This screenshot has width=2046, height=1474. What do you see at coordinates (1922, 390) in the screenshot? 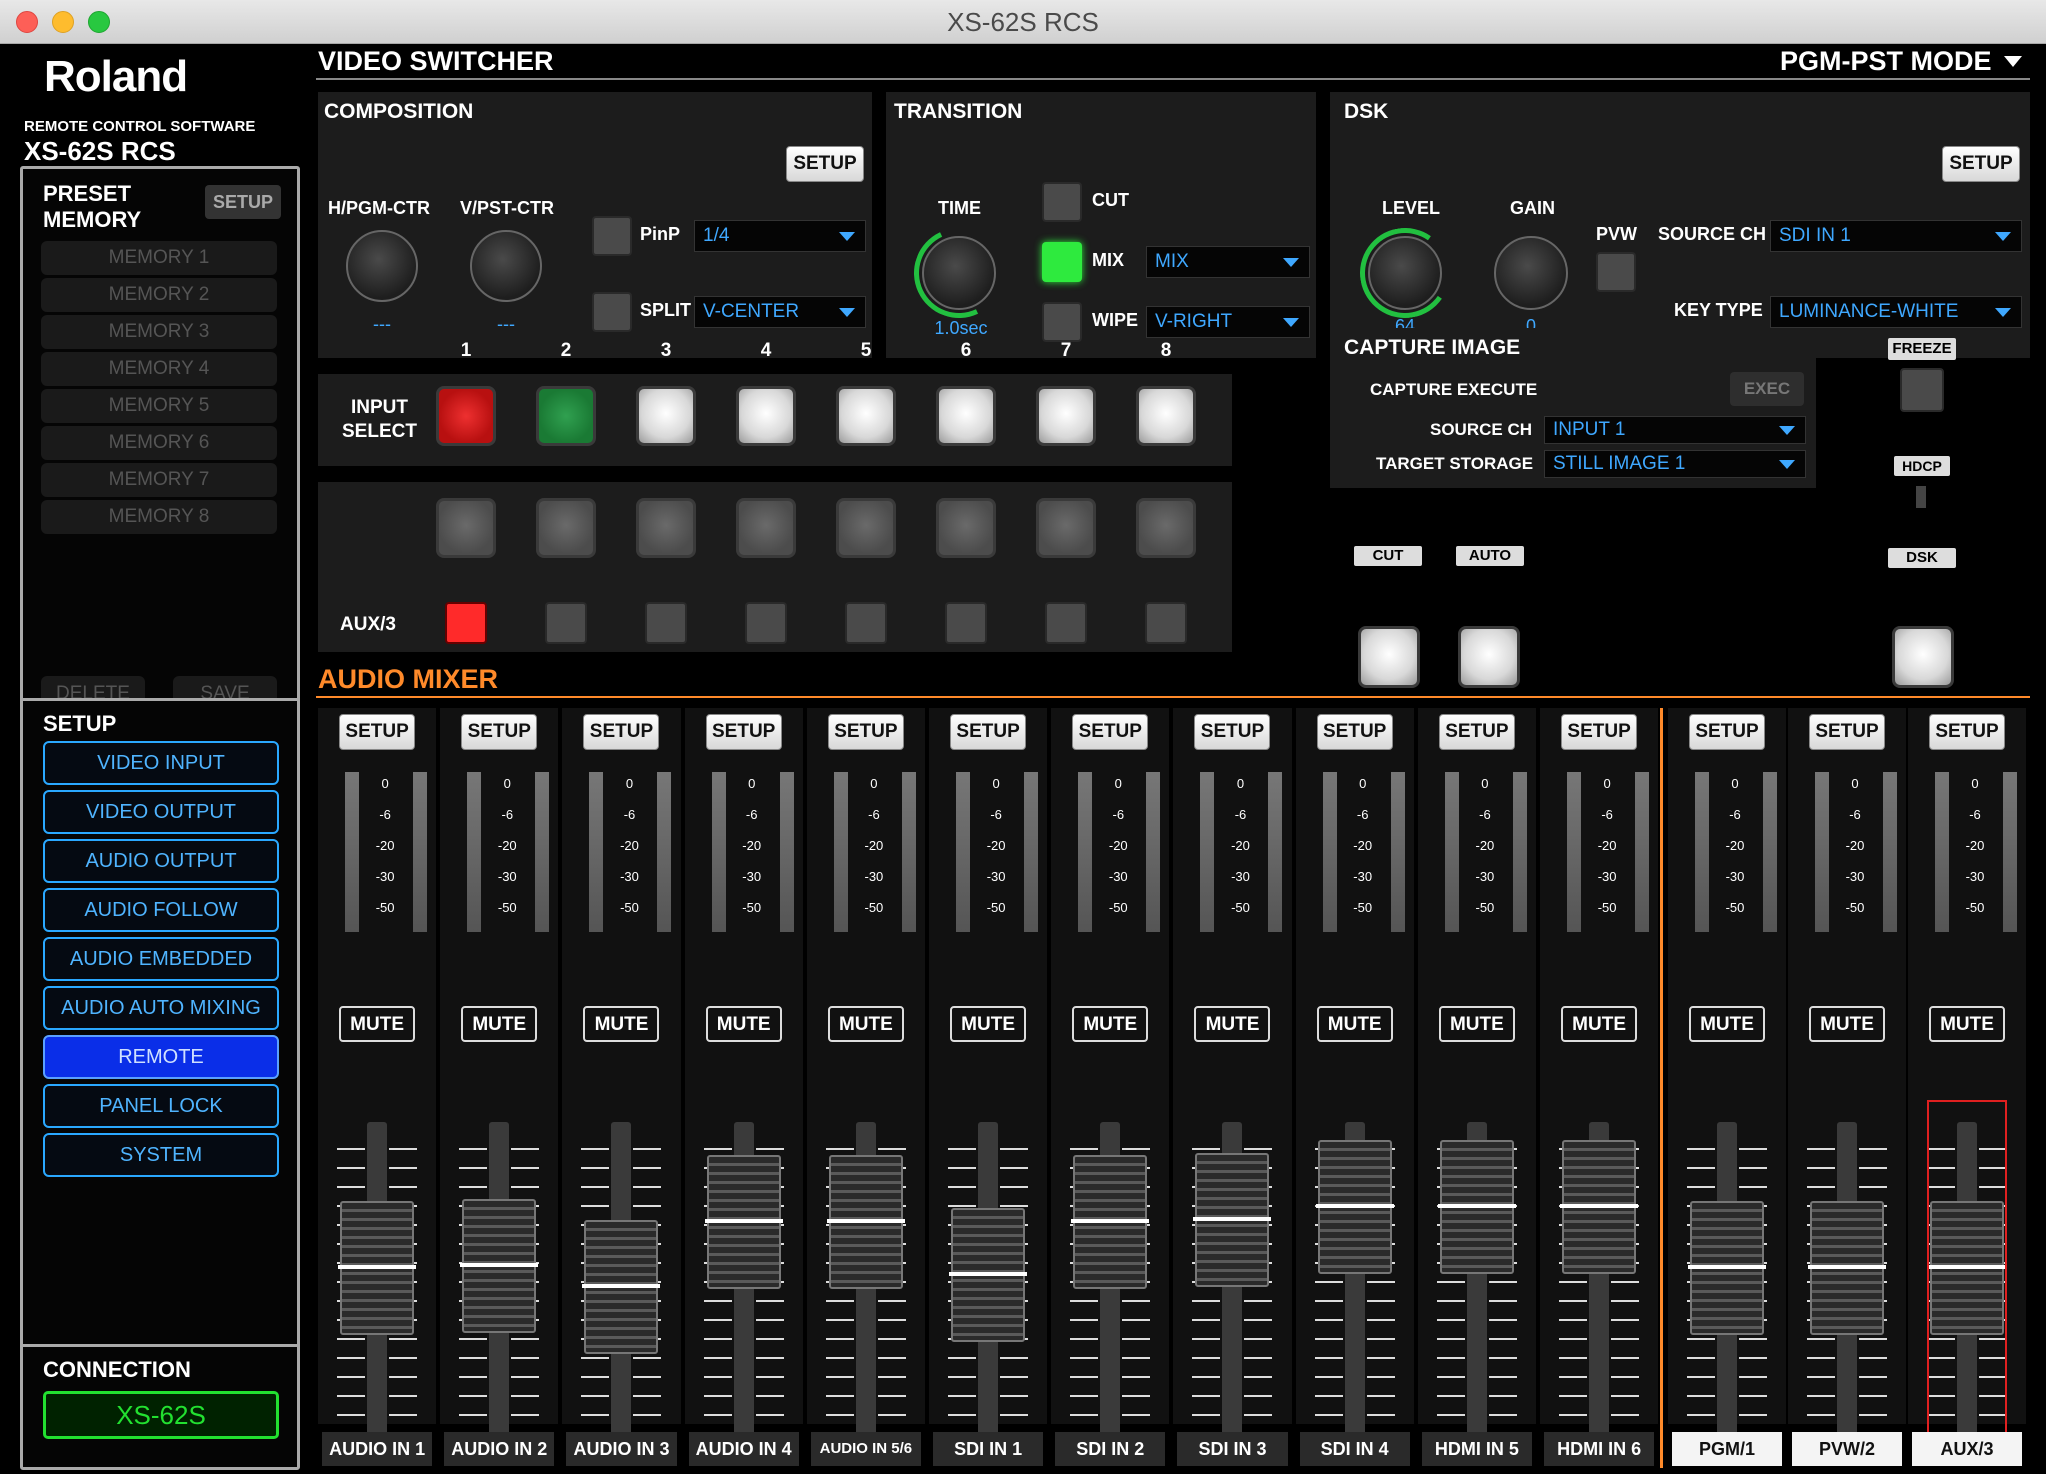
I see `freeze-button` at bounding box center [1922, 390].